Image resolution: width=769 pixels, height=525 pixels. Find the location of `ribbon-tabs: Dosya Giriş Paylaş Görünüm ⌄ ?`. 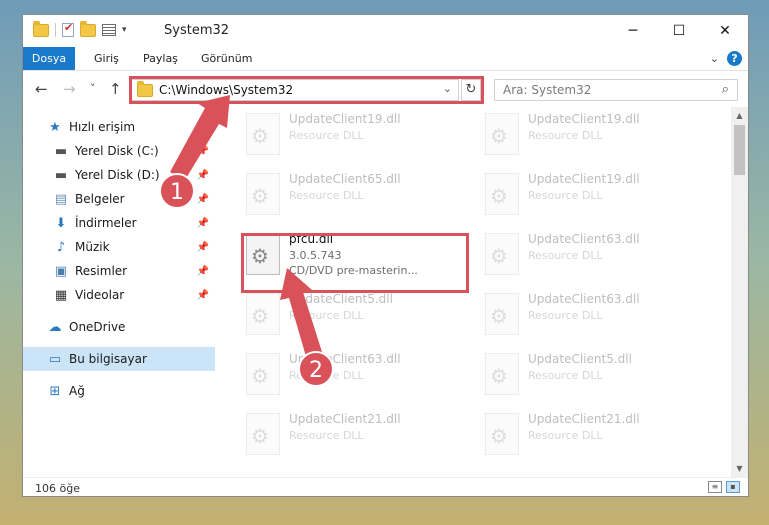

ribbon-tabs: Dosya Giriş Paylaş Görünüm ⌄ ? is located at coordinates (385, 59).